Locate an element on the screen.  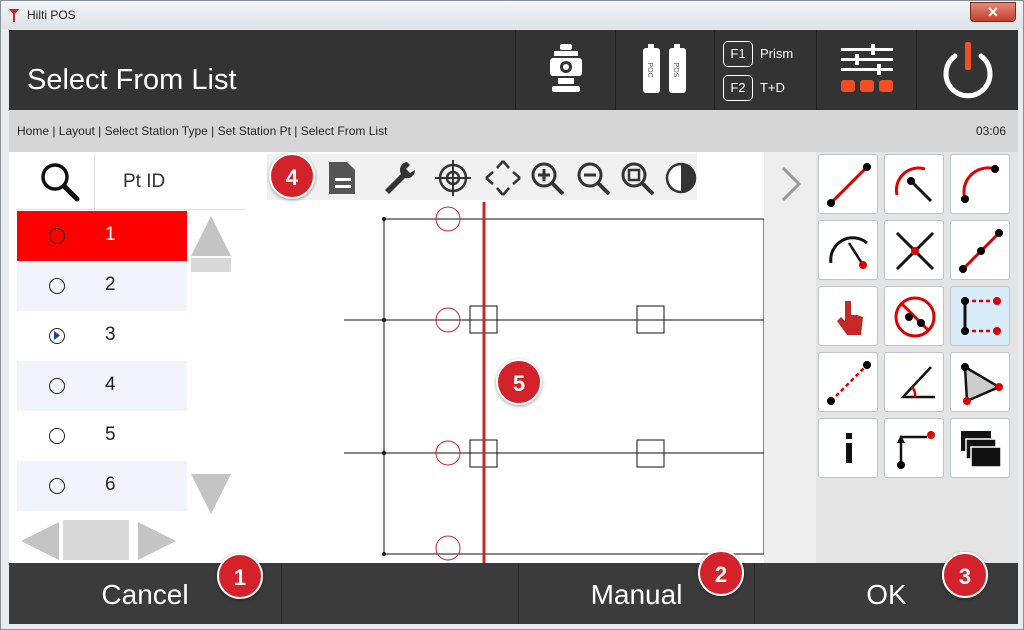
tool-point-on-line-button is located at coordinates (980, 250).